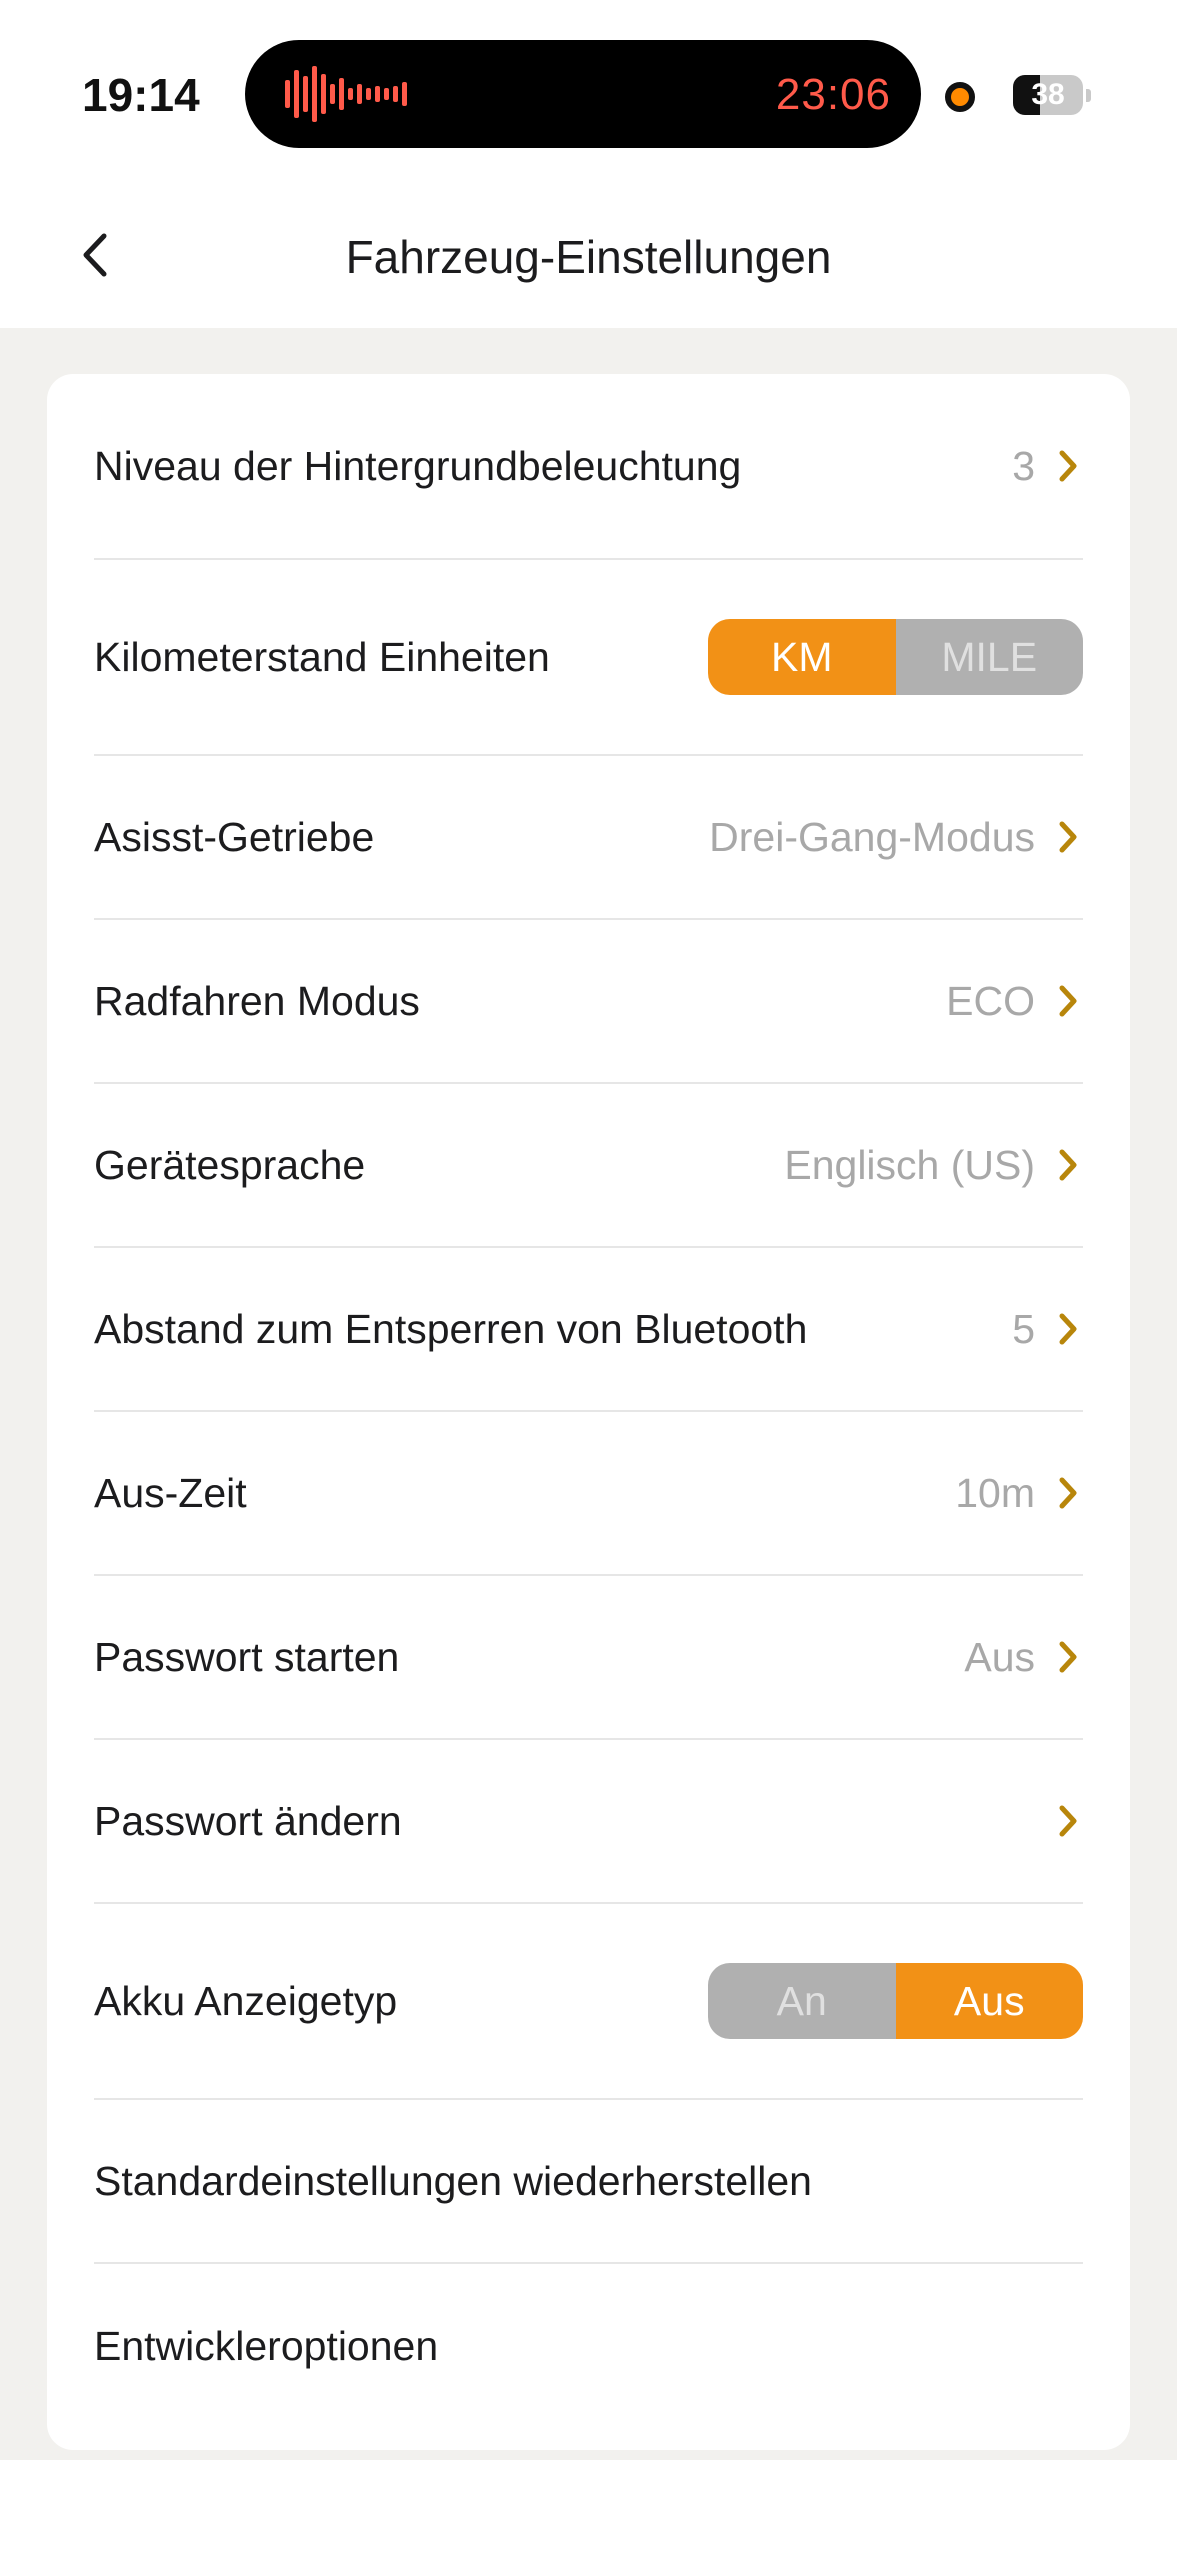 Image resolution: width=1177 pixels, height=2560 pixels. Describe the element at coordinates (872, 836) in the screenshot. I see `setting-value: Drei-Gang-Modus` at that location.